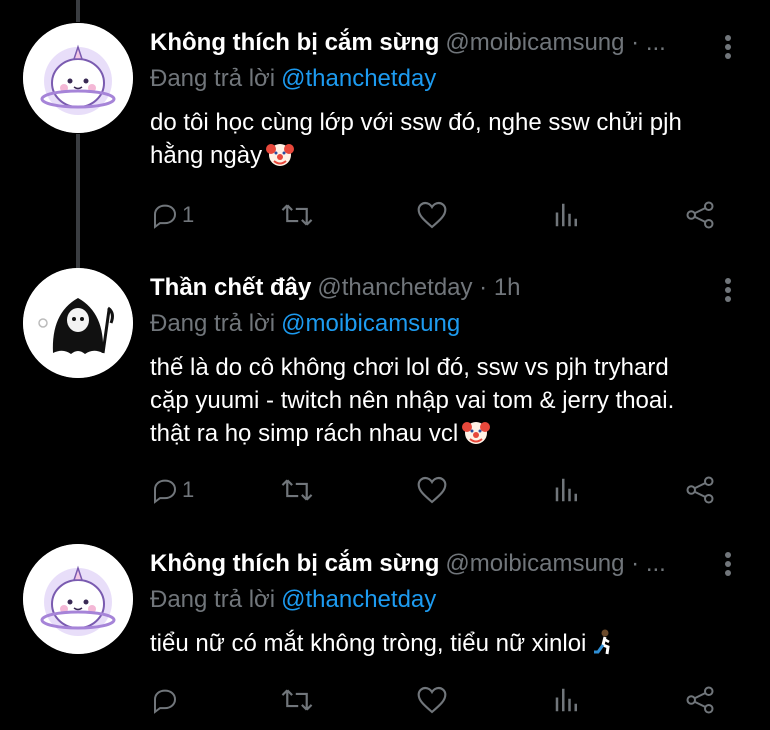  I want to click on body-line-text: hằng ngày, so click(206, 155).